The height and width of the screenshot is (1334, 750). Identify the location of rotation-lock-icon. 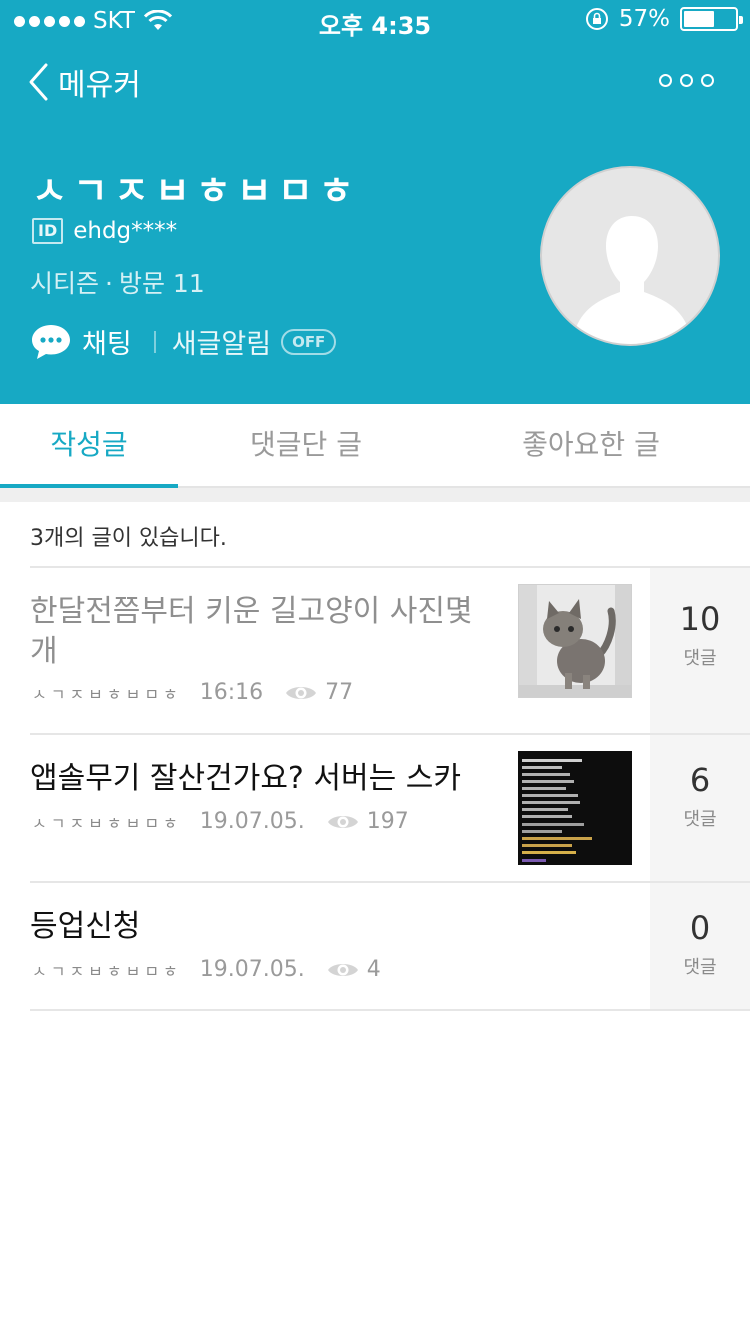
(596, 19).